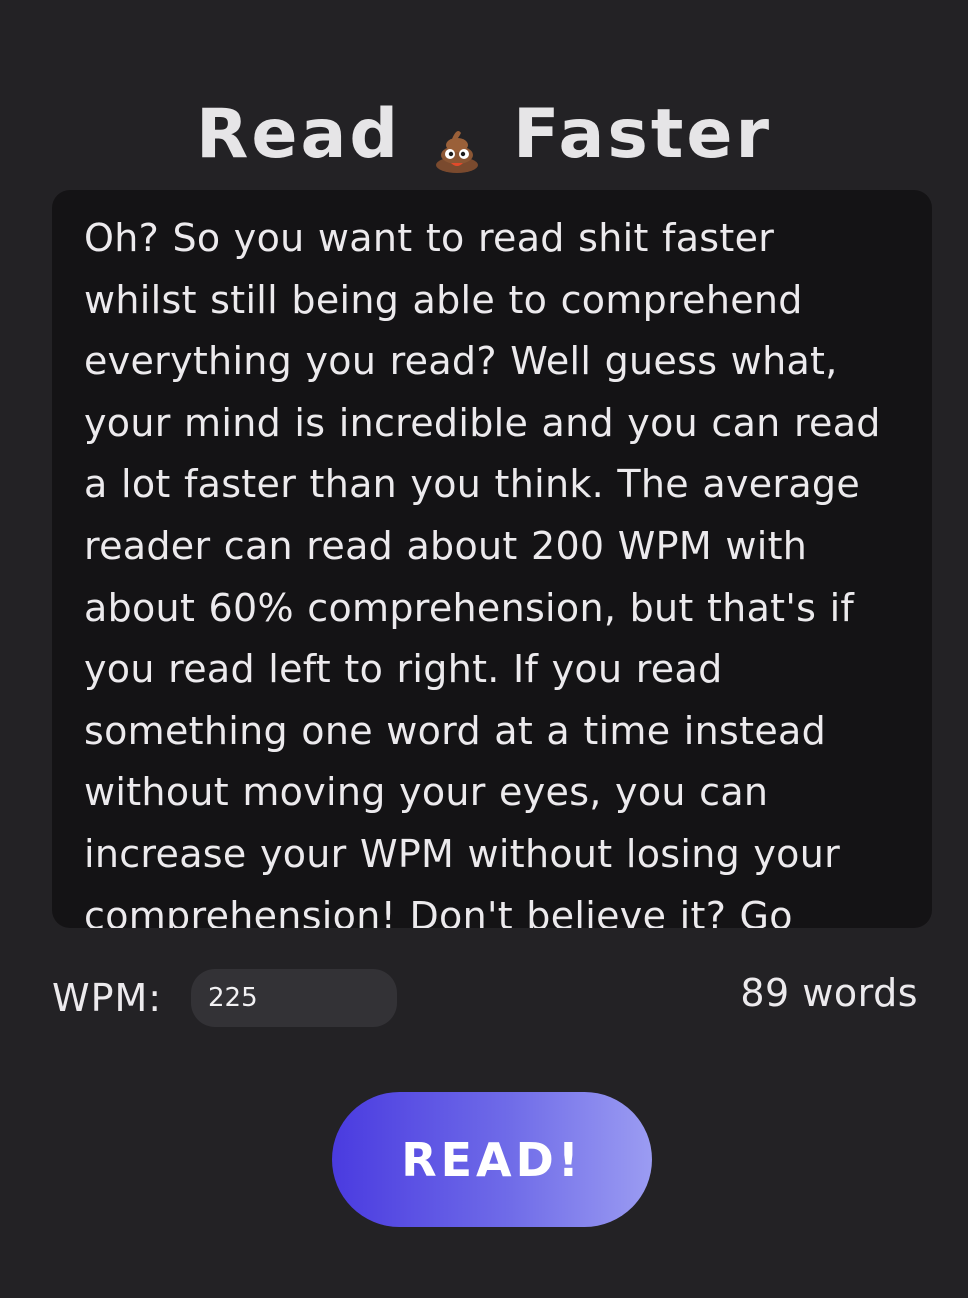 This screenshot has width=968, height=1298. Describe the element at coordinates (829, 993) in the screenshot. I see `word-count: 89 words` at that location.